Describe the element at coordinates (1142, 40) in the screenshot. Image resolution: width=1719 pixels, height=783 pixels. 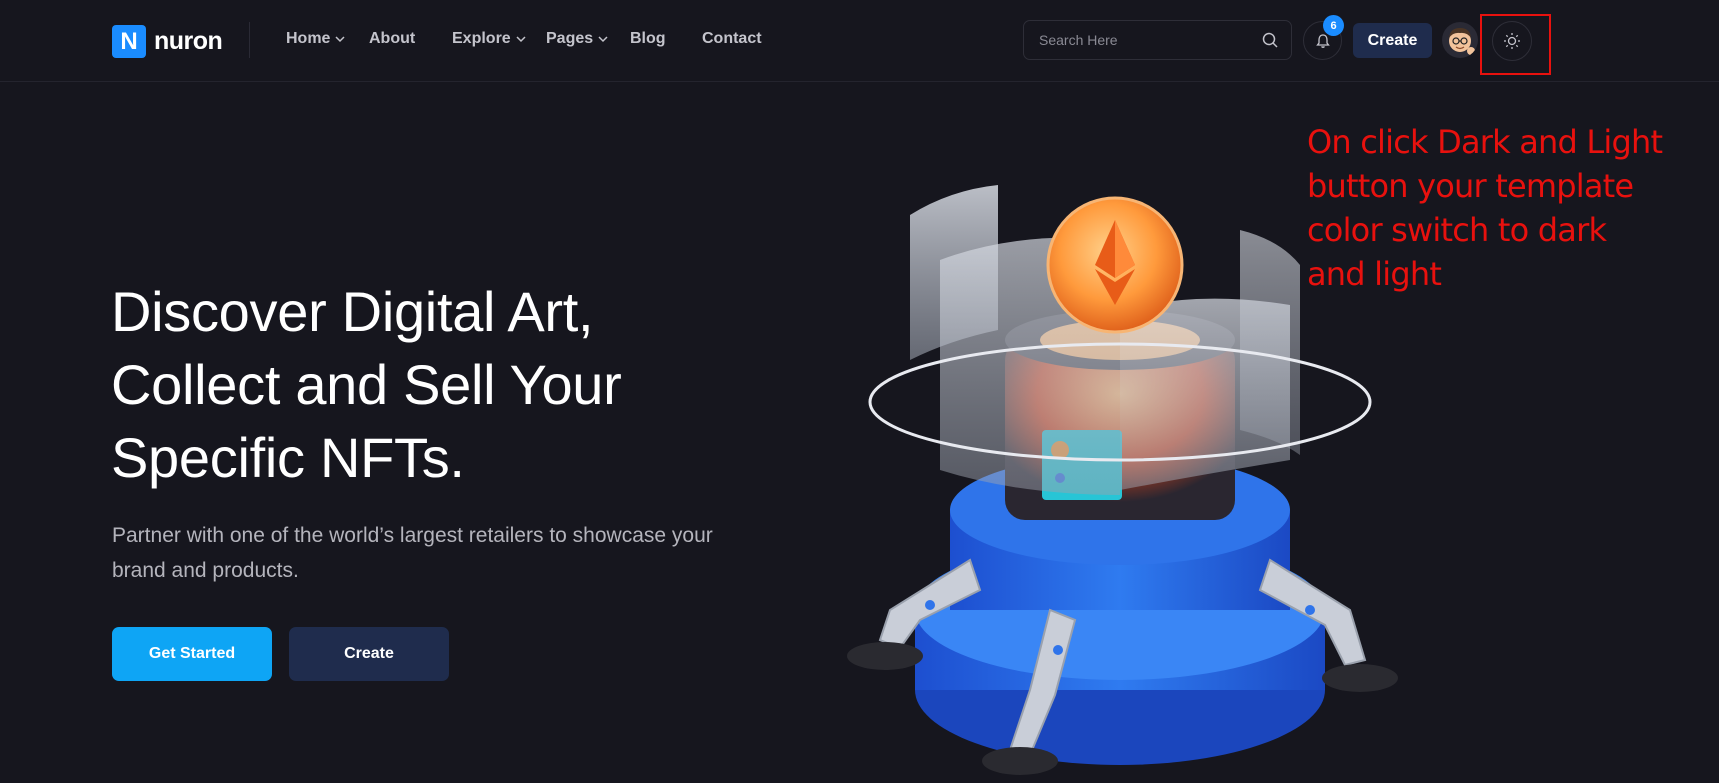
I see `search-input` at that location.